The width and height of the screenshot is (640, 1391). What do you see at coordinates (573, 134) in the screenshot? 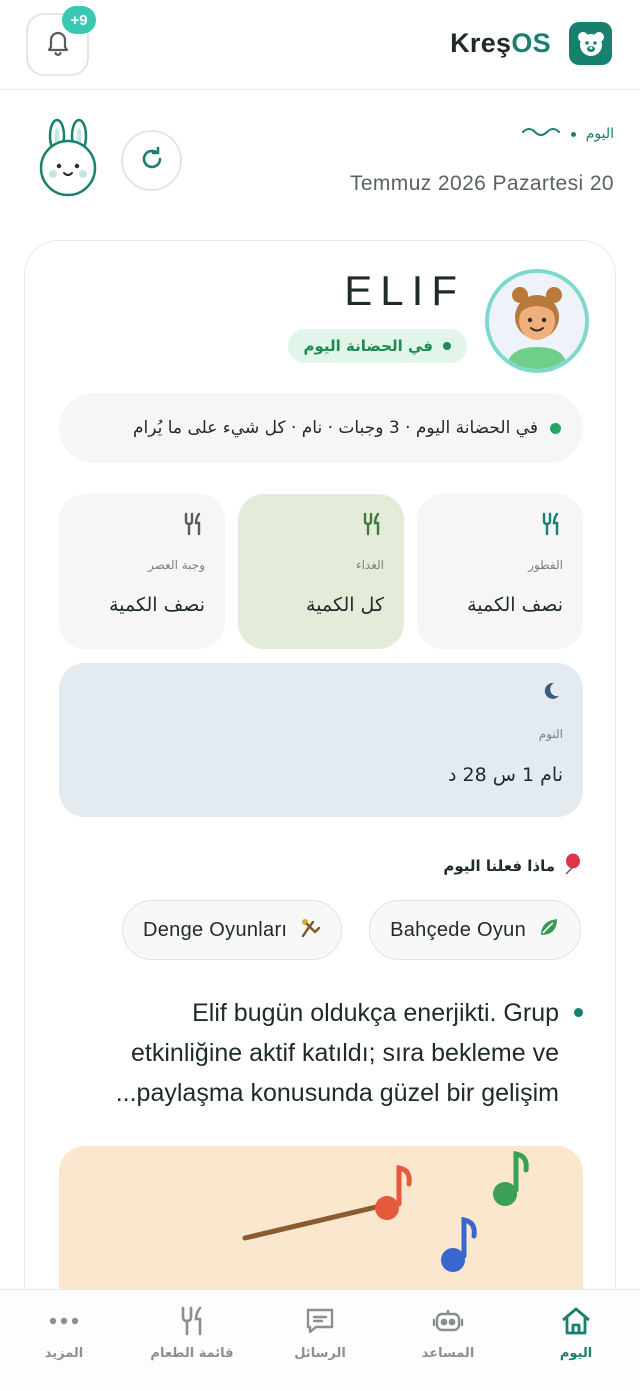
I see `separator-dot` at bounding box center [573, 134].